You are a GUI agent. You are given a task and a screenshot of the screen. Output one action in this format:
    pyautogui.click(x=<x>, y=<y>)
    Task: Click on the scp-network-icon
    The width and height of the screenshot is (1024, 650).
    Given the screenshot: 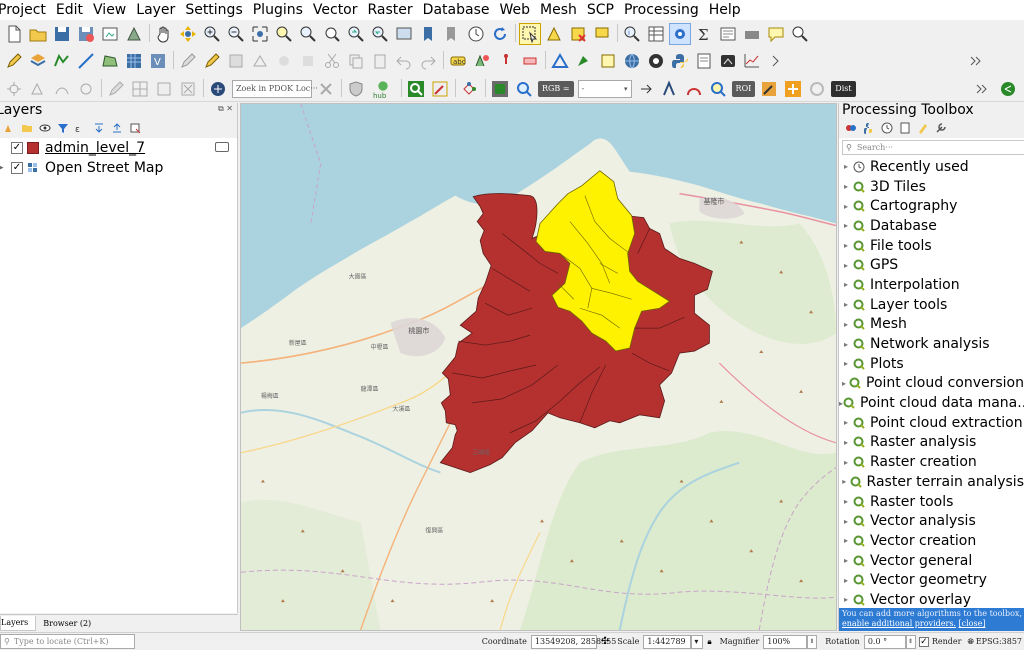 What is the action you would take?
    pyautogui.click(x=470, y=89)
    